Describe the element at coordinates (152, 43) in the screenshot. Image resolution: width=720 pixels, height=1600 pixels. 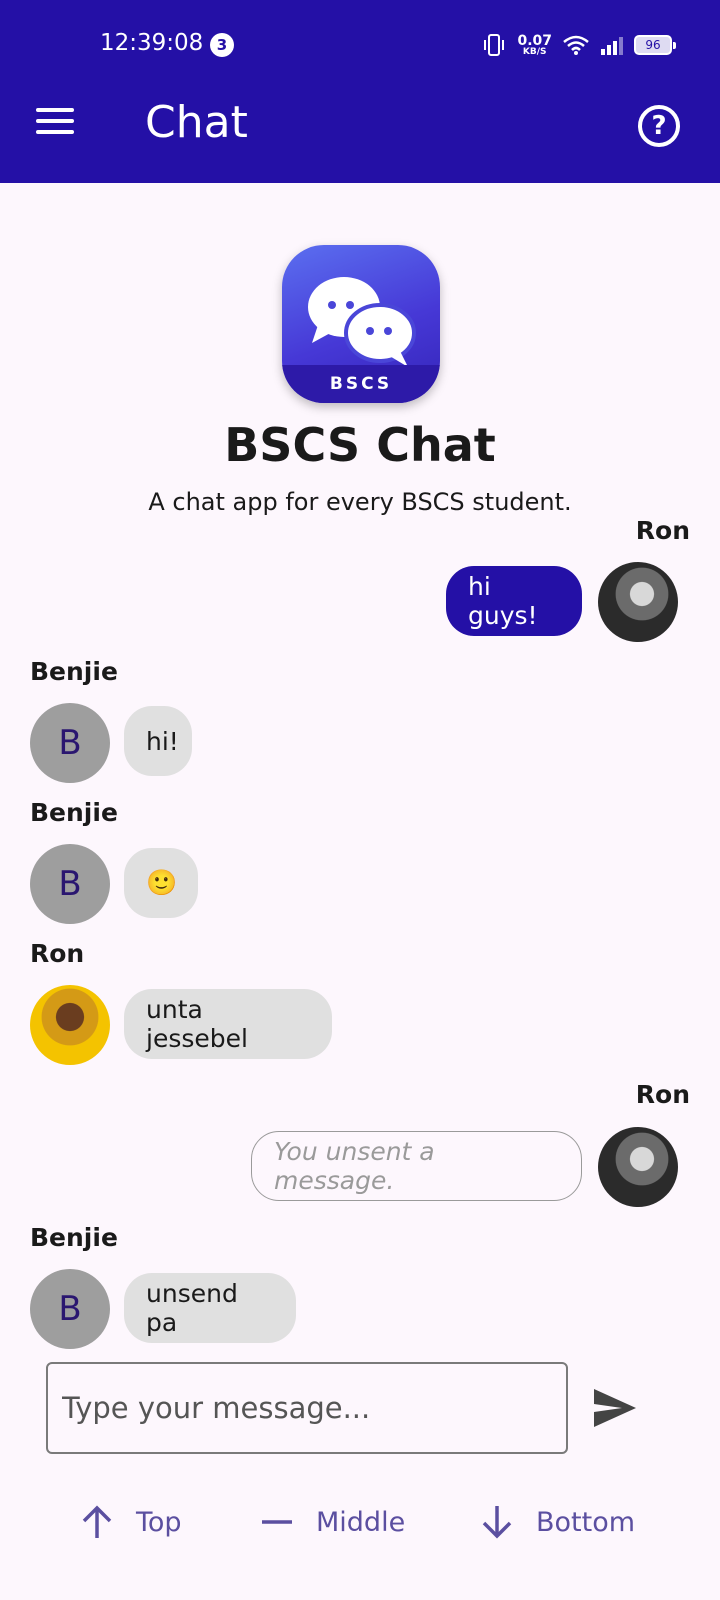
I see `status-time: 12:39:08` at that location.